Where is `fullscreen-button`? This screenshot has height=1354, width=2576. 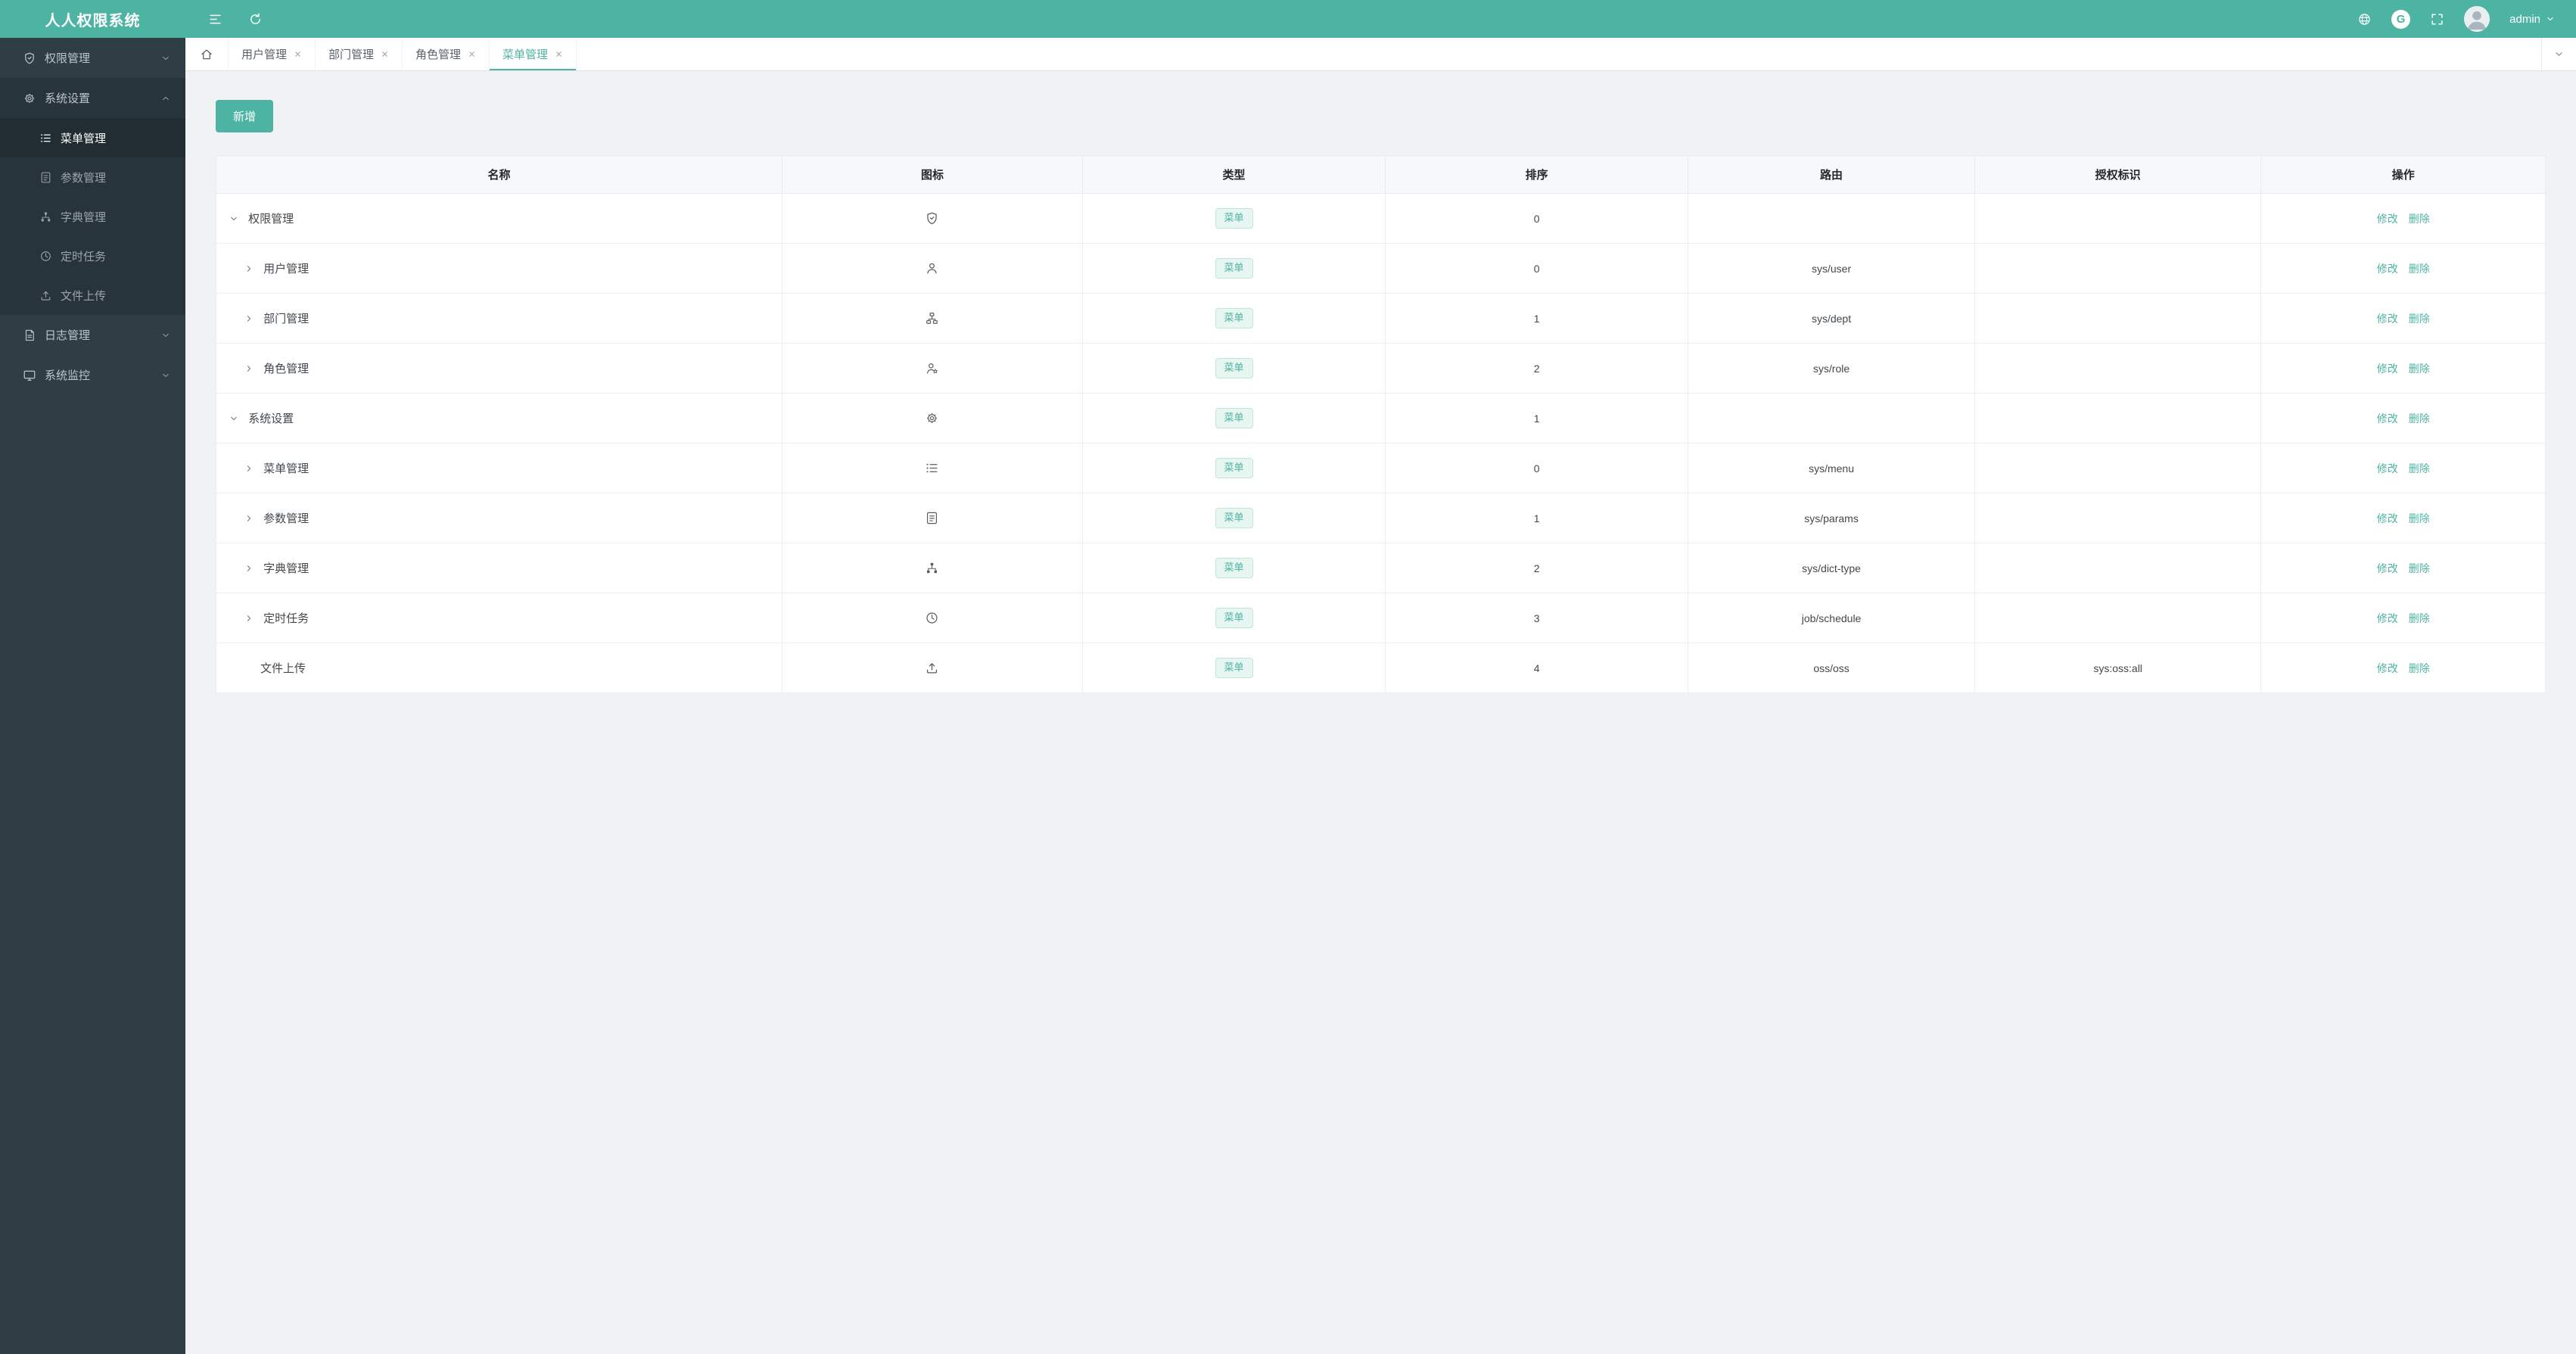
fullscreen-button is located at coordinates (2437, 19).